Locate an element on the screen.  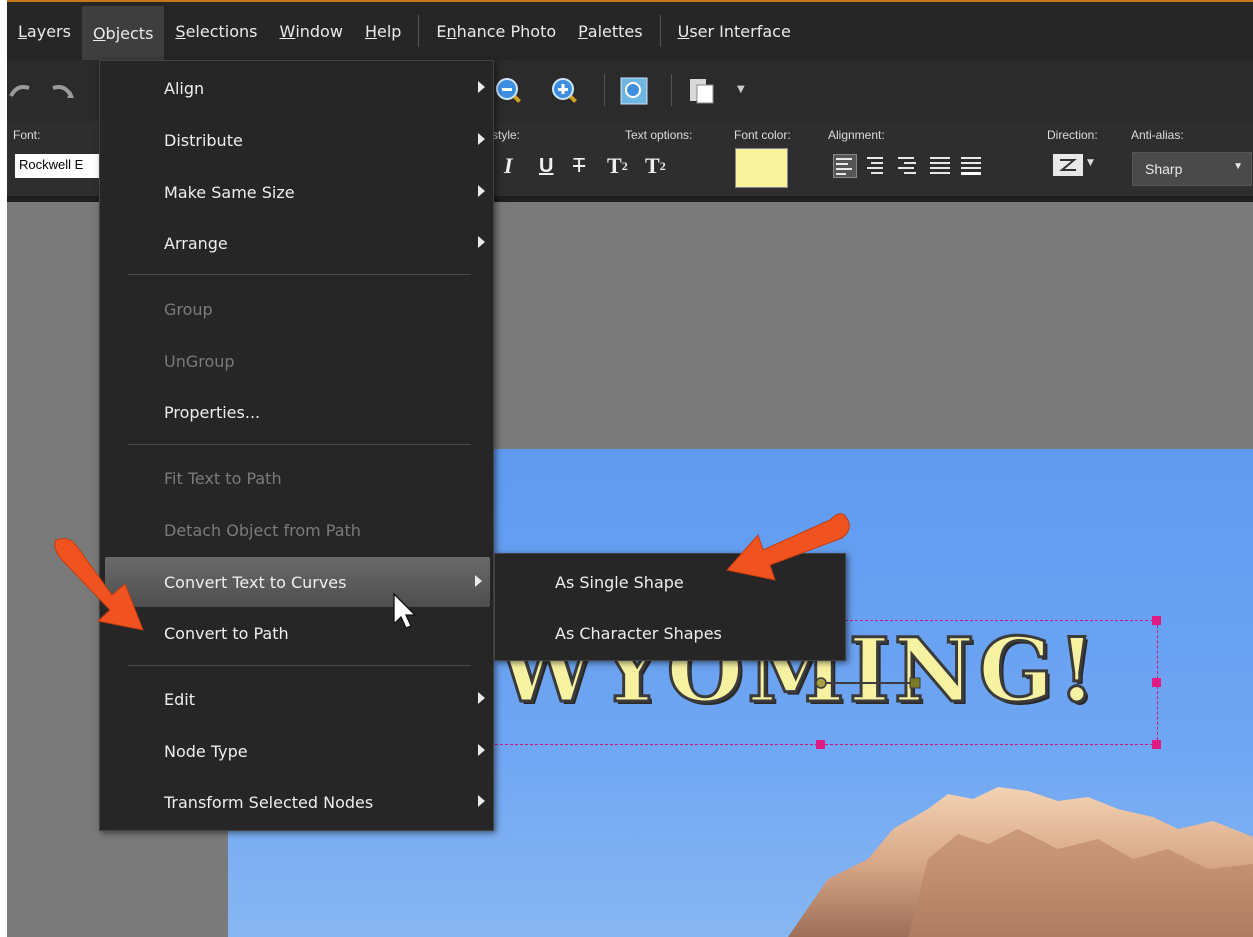
strikethrough-button: T is located at coordinates (579, 166).